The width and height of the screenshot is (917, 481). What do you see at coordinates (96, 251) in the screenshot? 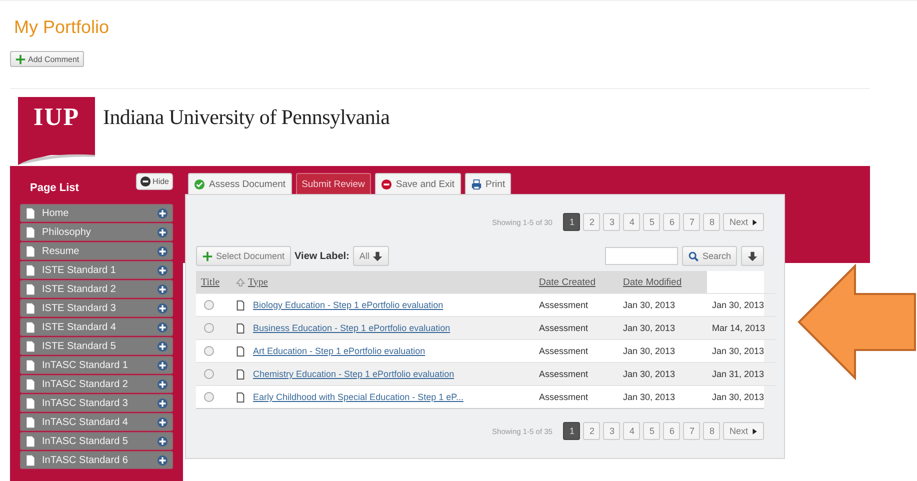
I see `sidebar-item: Resume` at bounding box center [96, 251].